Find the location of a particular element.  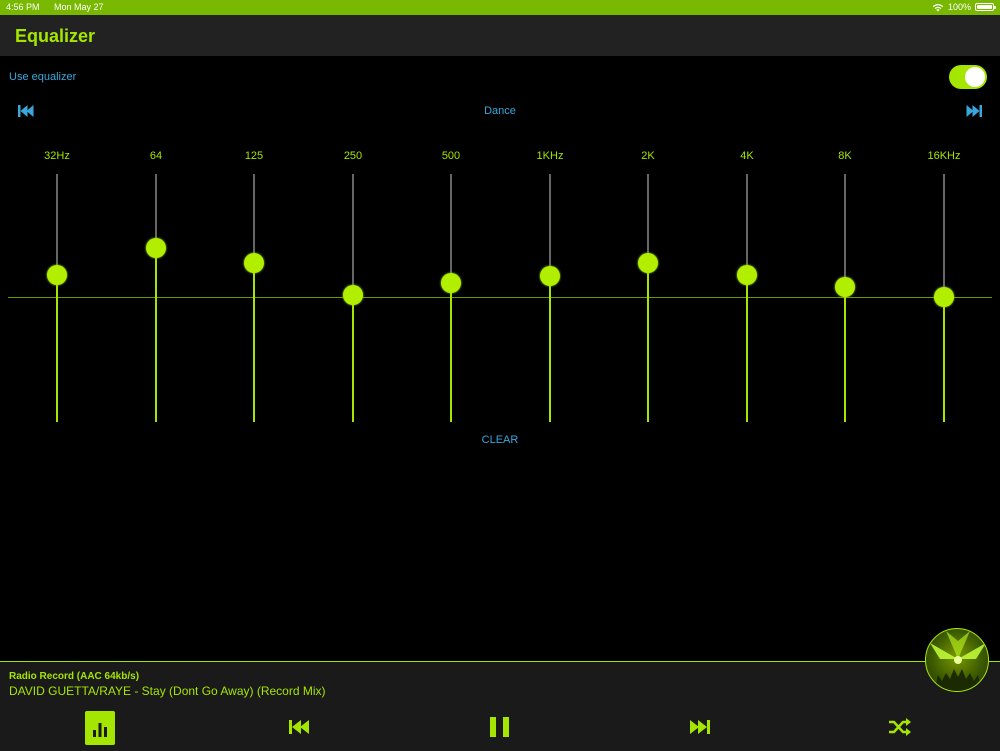

nav-bar: Equalizer is located at coordinates (500, 35).